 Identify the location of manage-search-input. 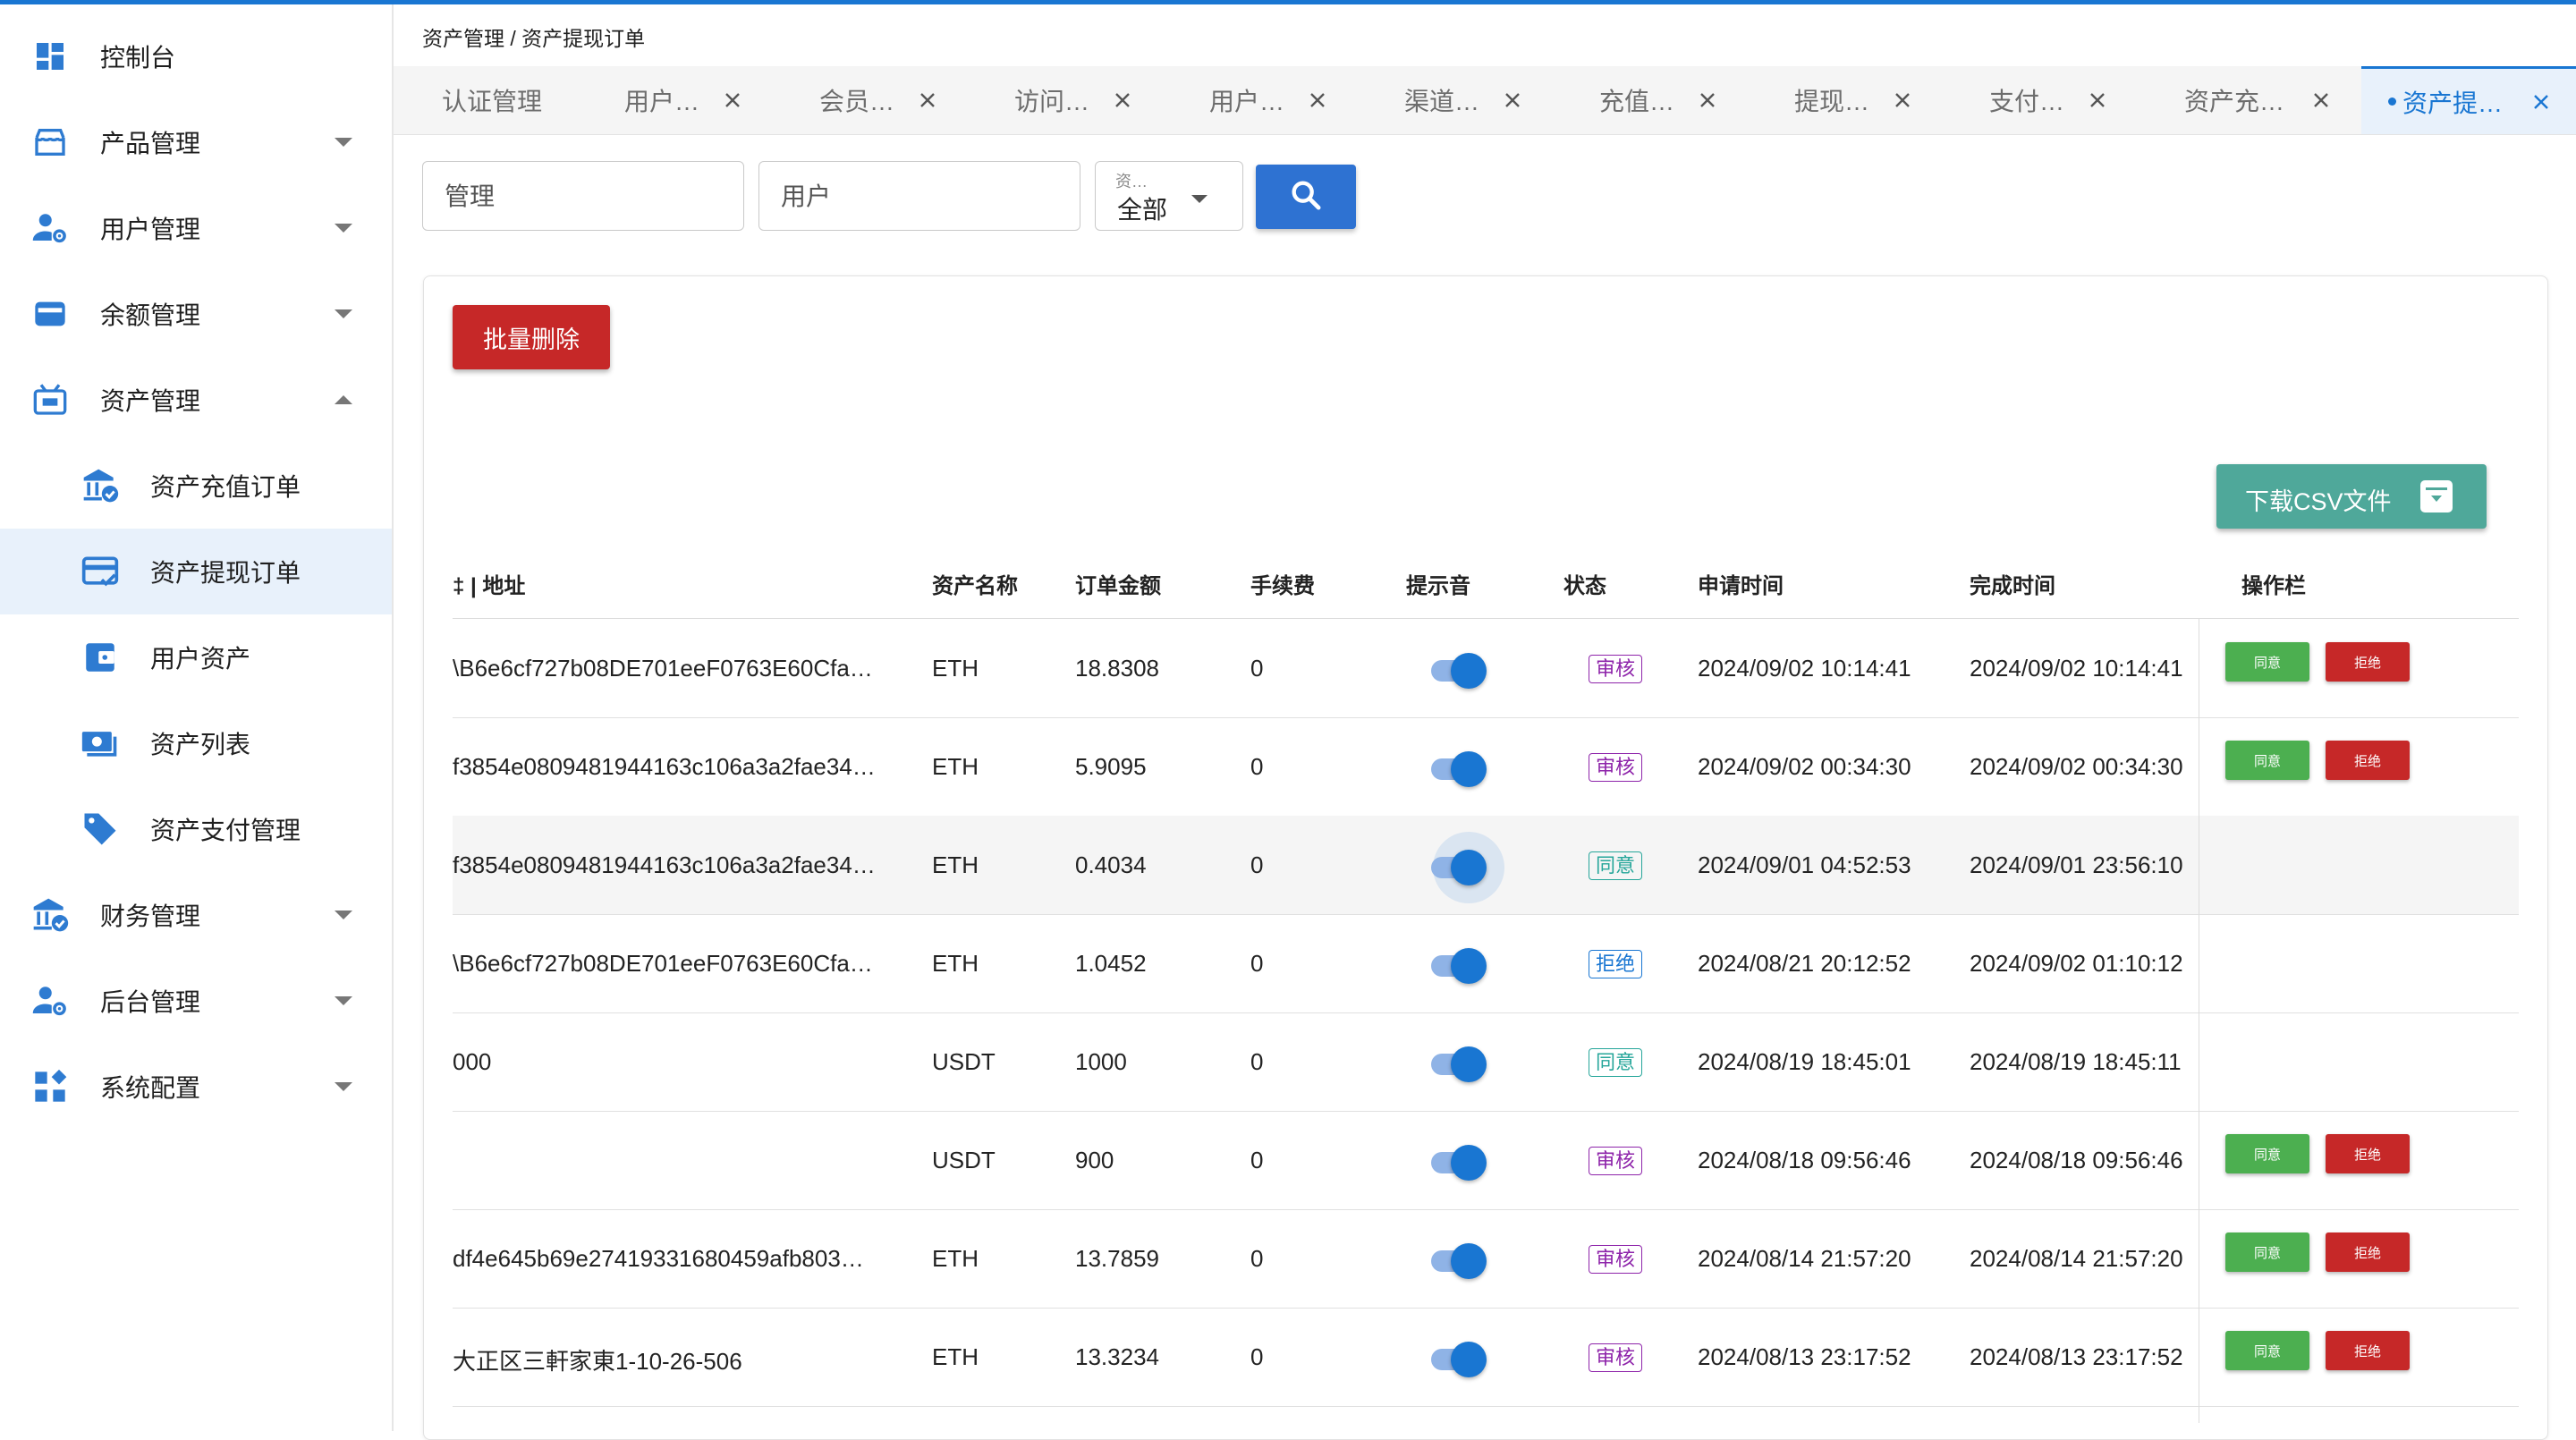
(579, 197).